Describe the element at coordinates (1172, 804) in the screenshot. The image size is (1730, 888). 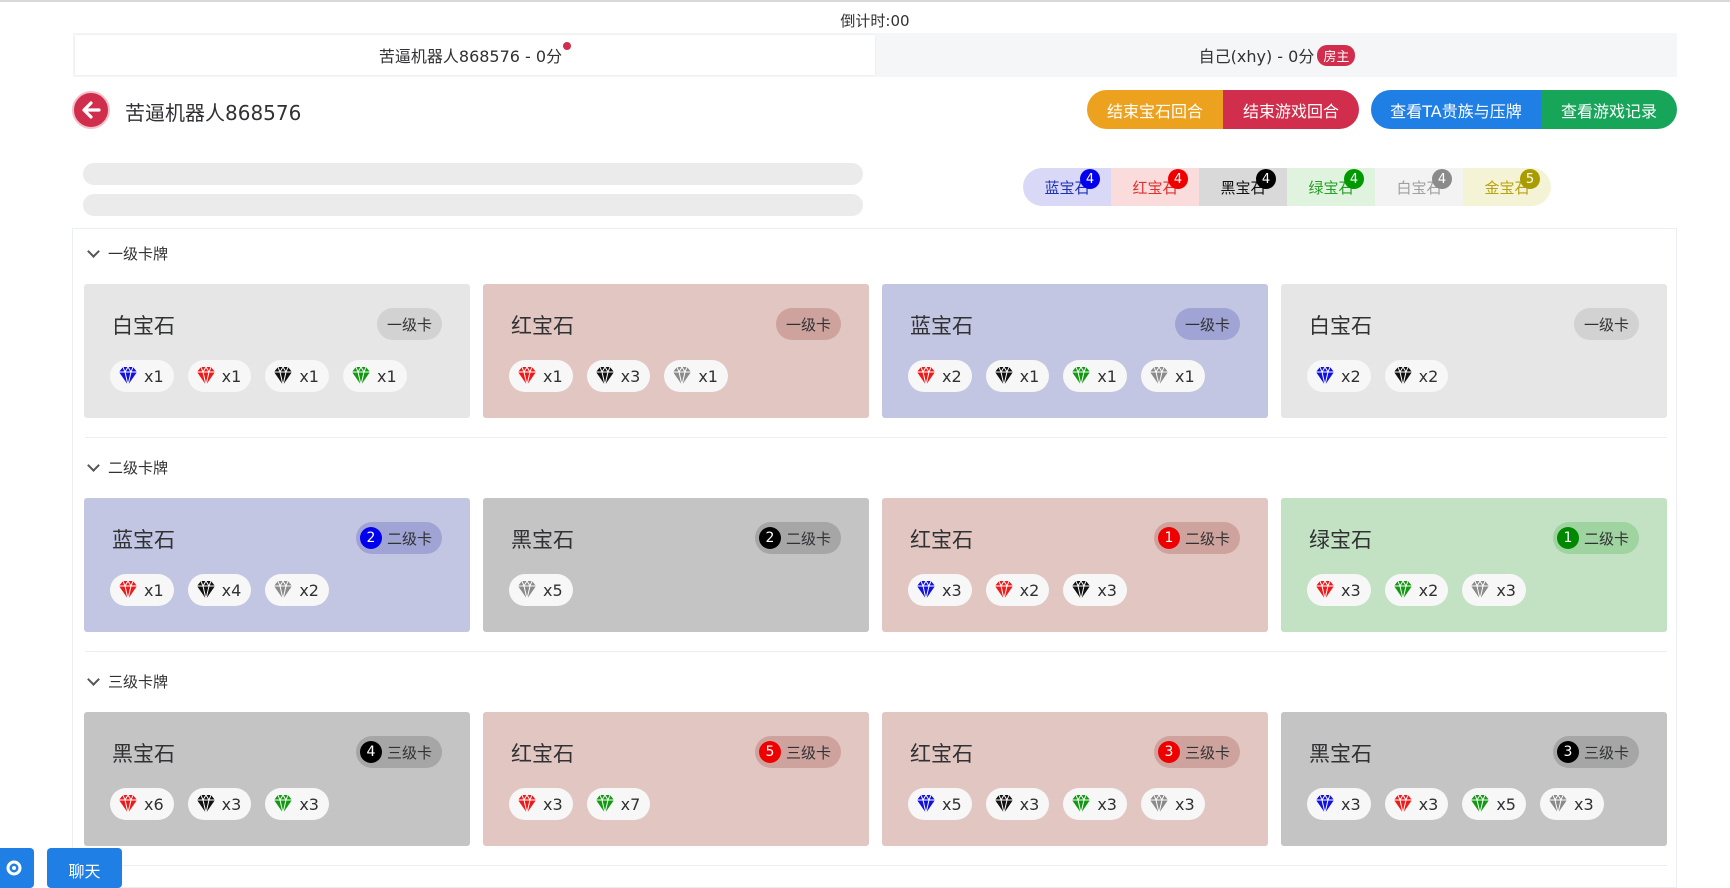
I see `cost-pill: x3` at that location.